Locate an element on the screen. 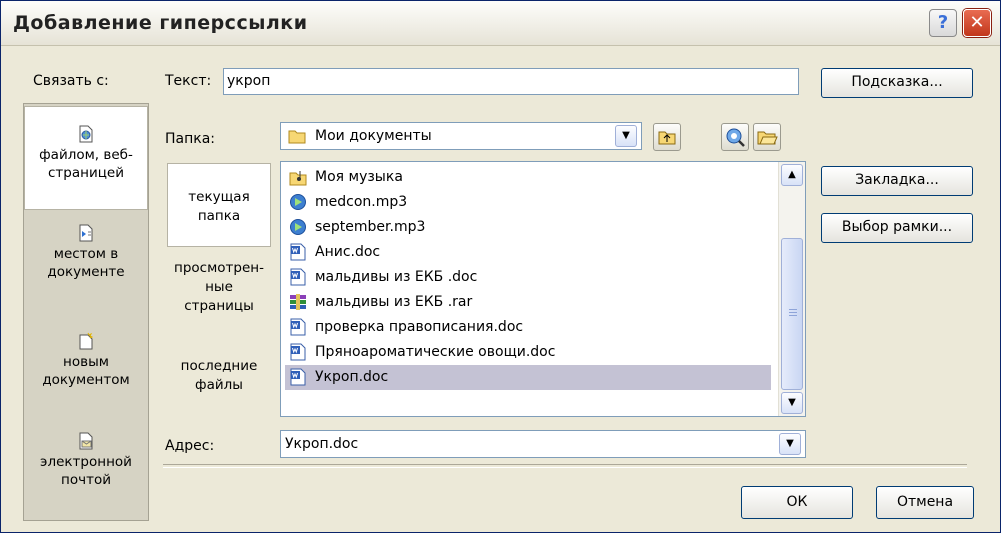 The width and height of the screenshot is (1001, 533). place-current-folder: текущая папка is located at coordinates (219, 205).